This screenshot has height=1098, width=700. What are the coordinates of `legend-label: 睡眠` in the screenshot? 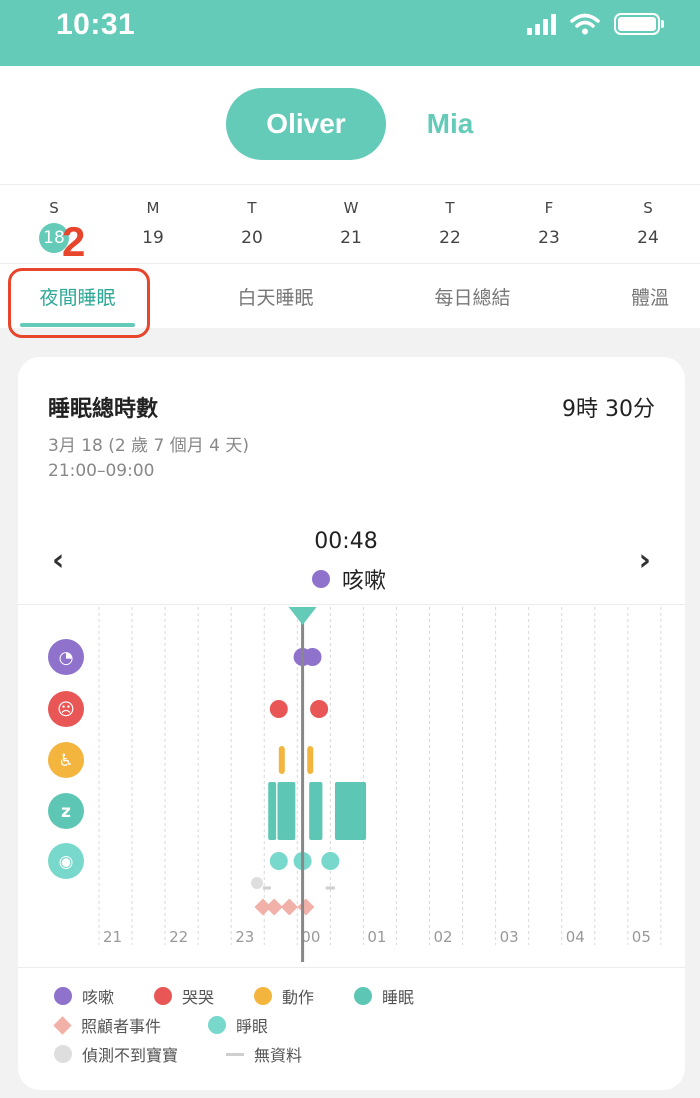 It's located at (398, 997).